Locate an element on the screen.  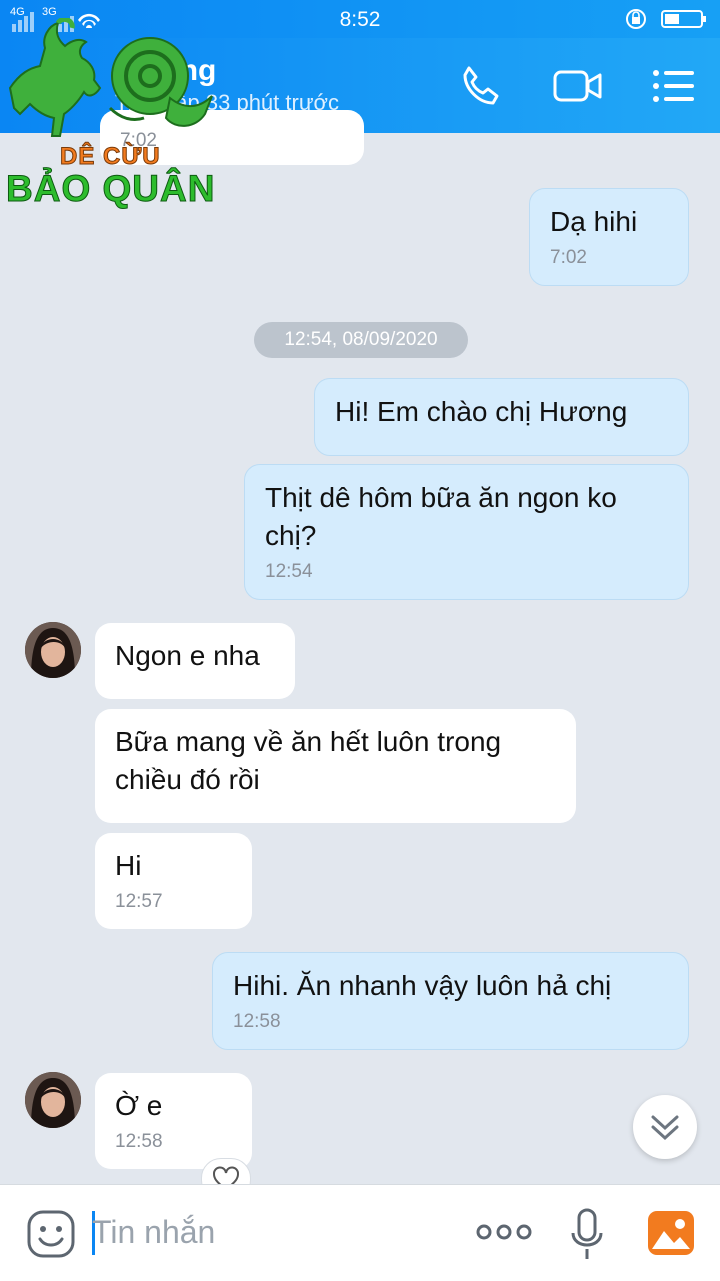
message-text: Hi is located at coordinates (128, 865).